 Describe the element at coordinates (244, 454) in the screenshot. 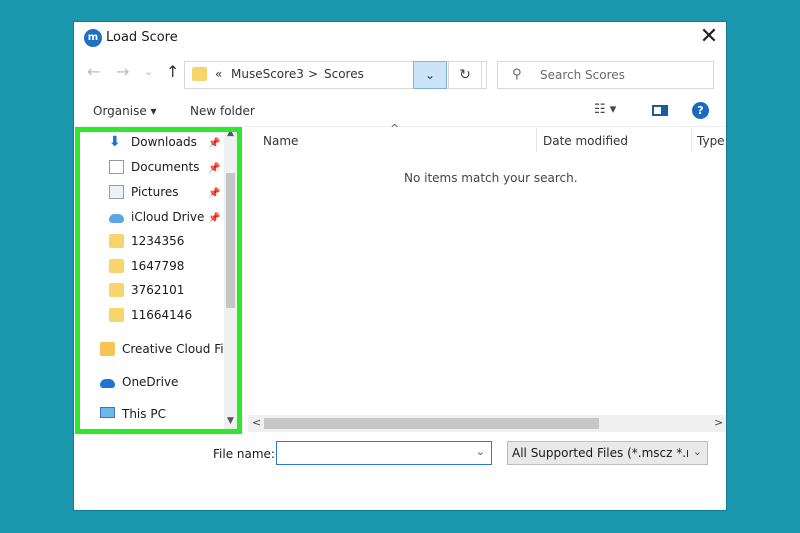

I see `file-name-label: File name:` at that location.